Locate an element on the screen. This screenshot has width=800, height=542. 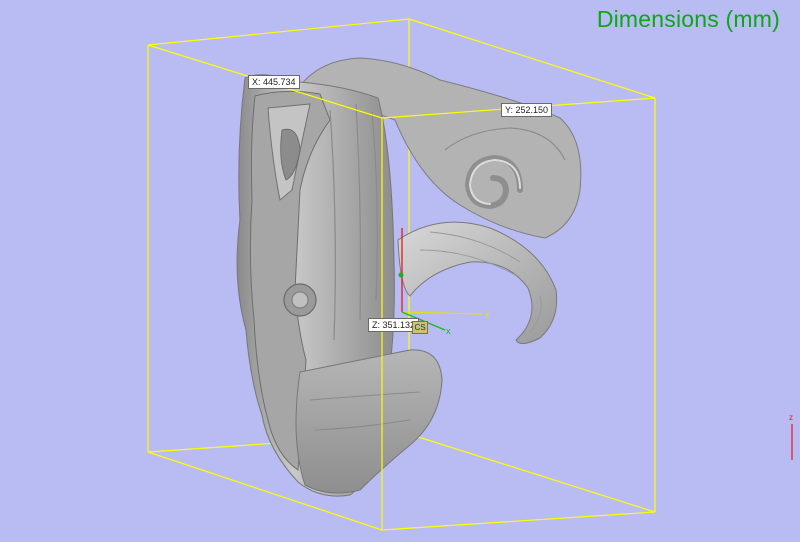
x-axis-letter: x is located at coordinates (448, 331).